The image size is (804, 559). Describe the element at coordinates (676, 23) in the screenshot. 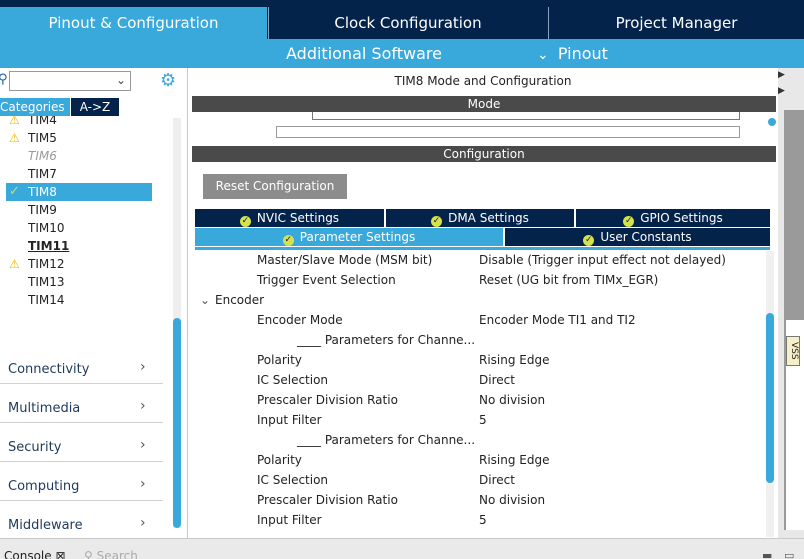

I see `tab-project-manager: Project Manager` at that location.